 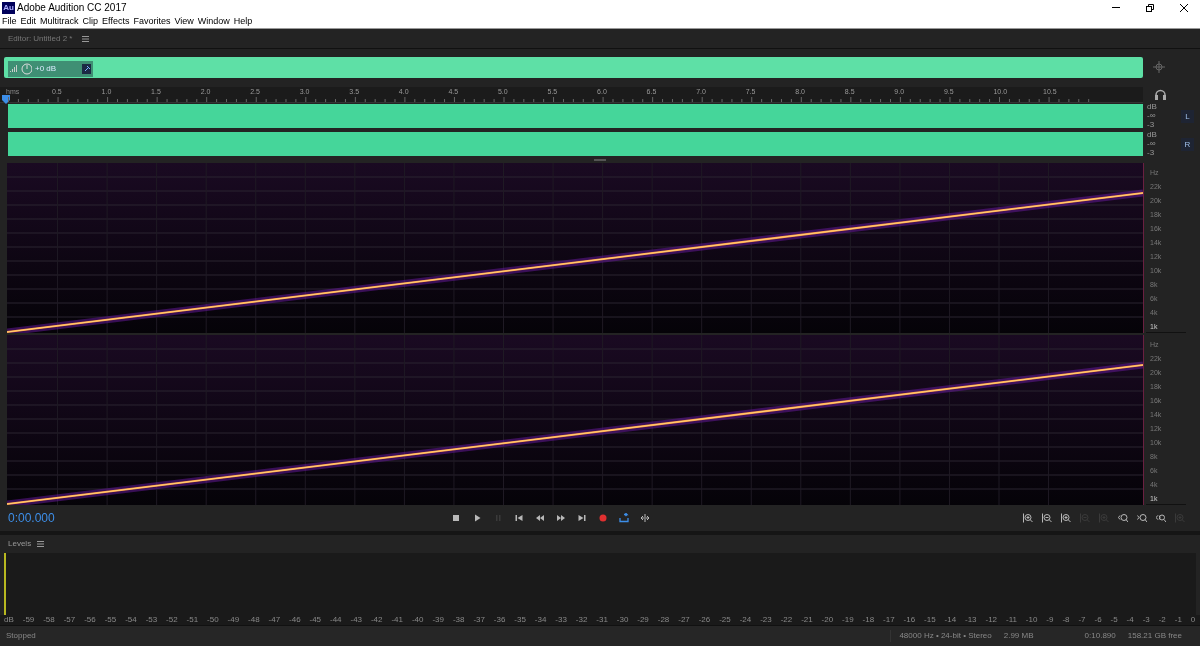 I want to click on menu-item: Multitrack, so click(x=59, y=21).